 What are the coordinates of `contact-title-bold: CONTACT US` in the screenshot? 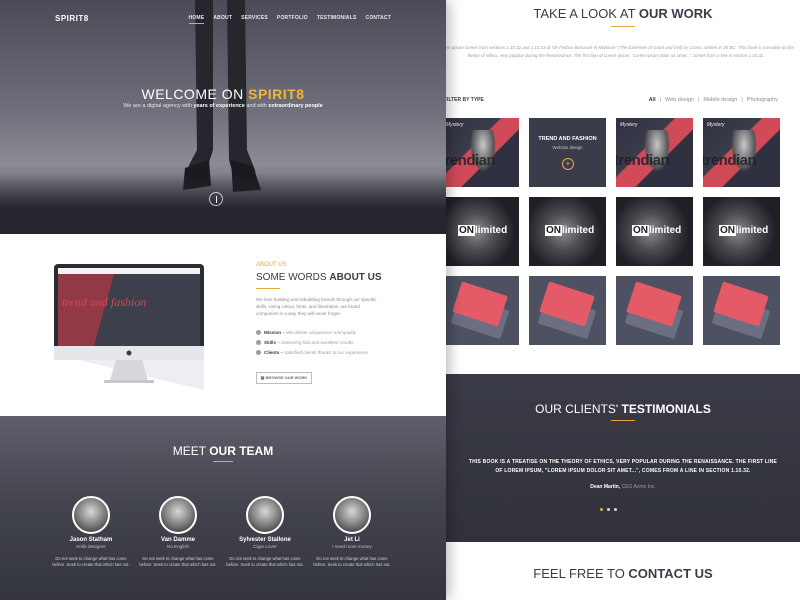 It's located at (670, 573).